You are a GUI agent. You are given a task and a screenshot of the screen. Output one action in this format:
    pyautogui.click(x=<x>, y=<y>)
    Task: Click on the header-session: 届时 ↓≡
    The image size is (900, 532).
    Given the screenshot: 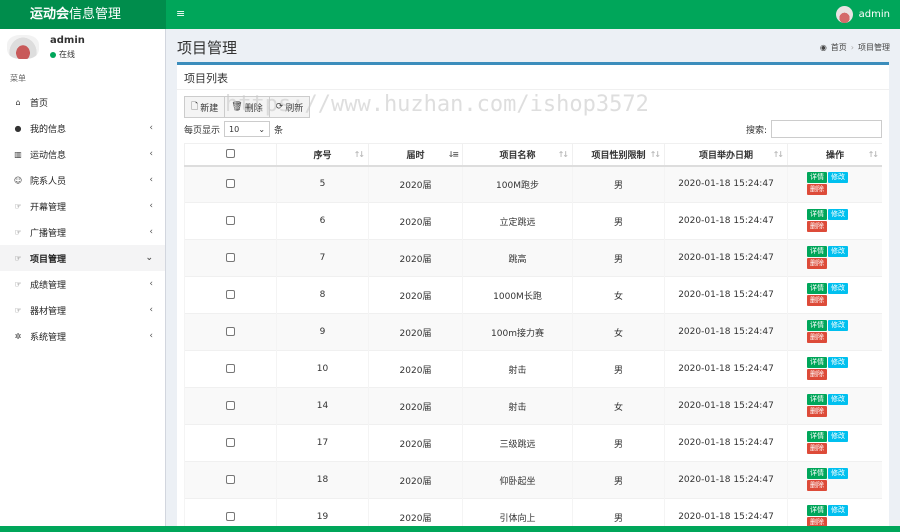 What is the action you would take?
    pyautogui.click(x=415, y=155)
    